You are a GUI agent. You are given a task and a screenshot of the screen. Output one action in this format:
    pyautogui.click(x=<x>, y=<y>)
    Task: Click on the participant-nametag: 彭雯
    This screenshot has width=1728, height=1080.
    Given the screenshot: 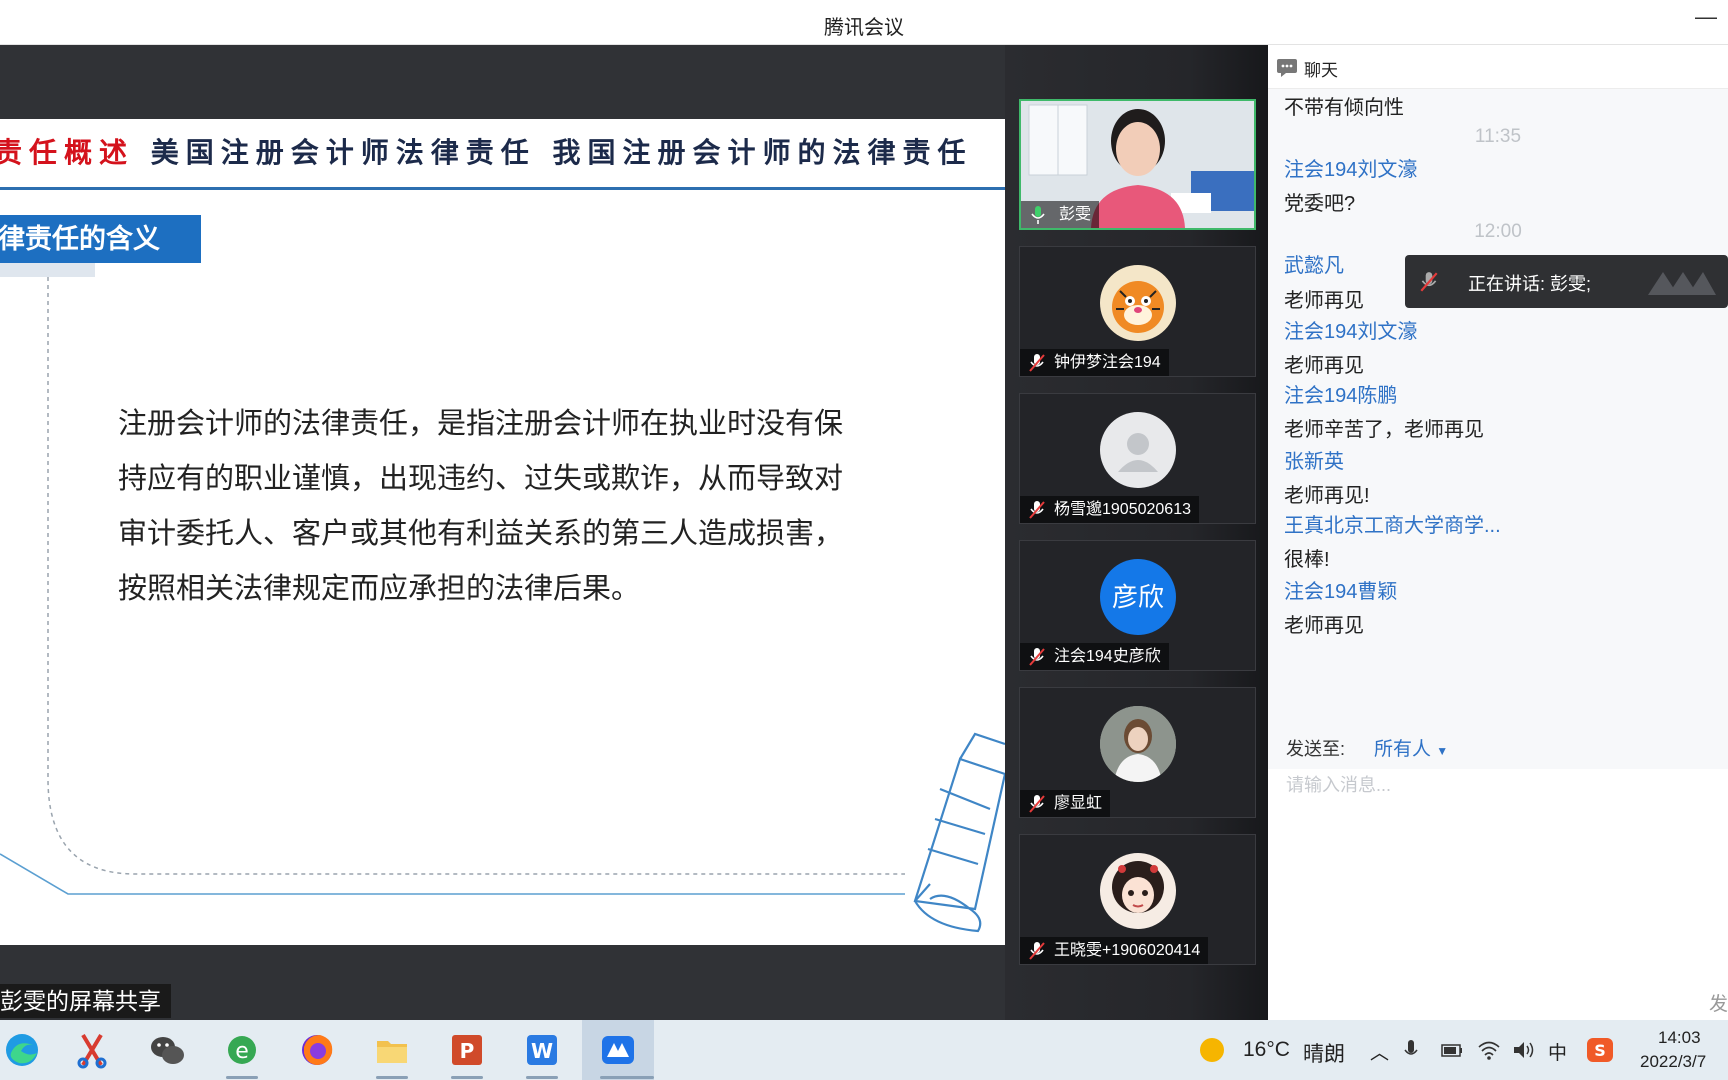 What is the action you would take?
    pyautogui.click(x=1060, y=214)
    